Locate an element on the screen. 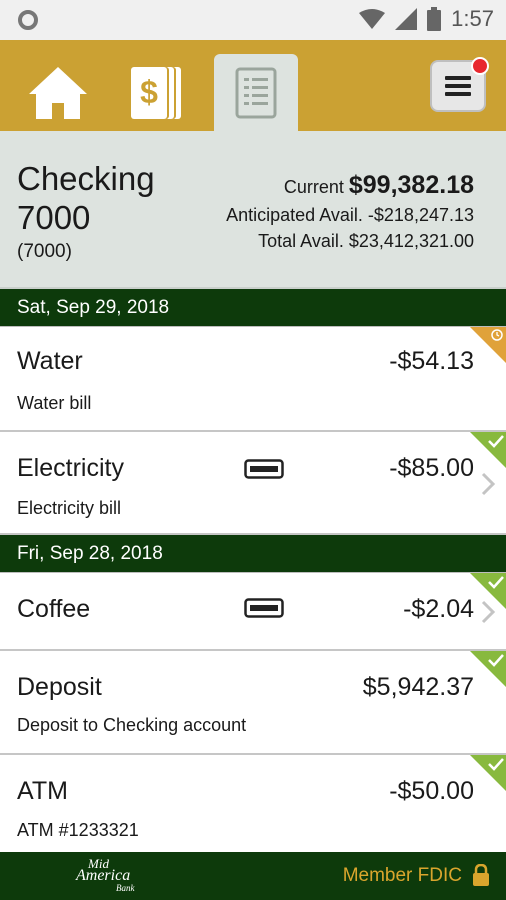 This screenshot has width=506, height=900. transaction-description: ATM #1233321 is located at coordinates (78, 830).